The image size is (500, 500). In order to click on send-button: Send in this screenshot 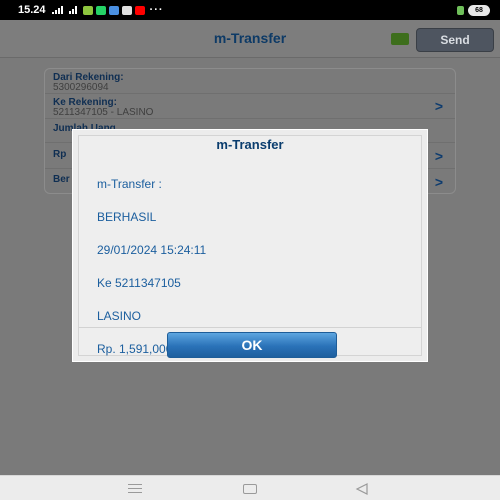, I will do `click(455, 40)`.